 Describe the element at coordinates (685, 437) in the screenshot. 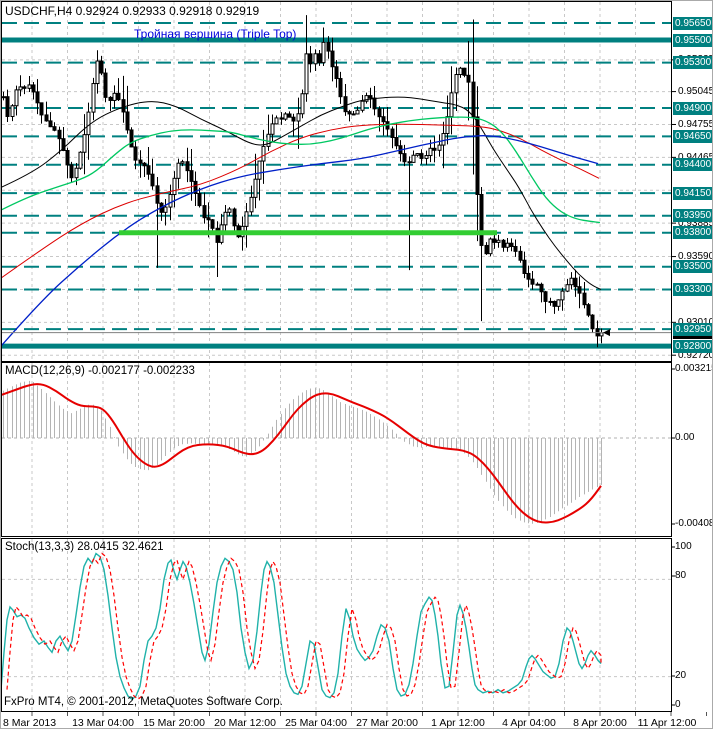

I see `macd-scale-label: 0.00` at that location.